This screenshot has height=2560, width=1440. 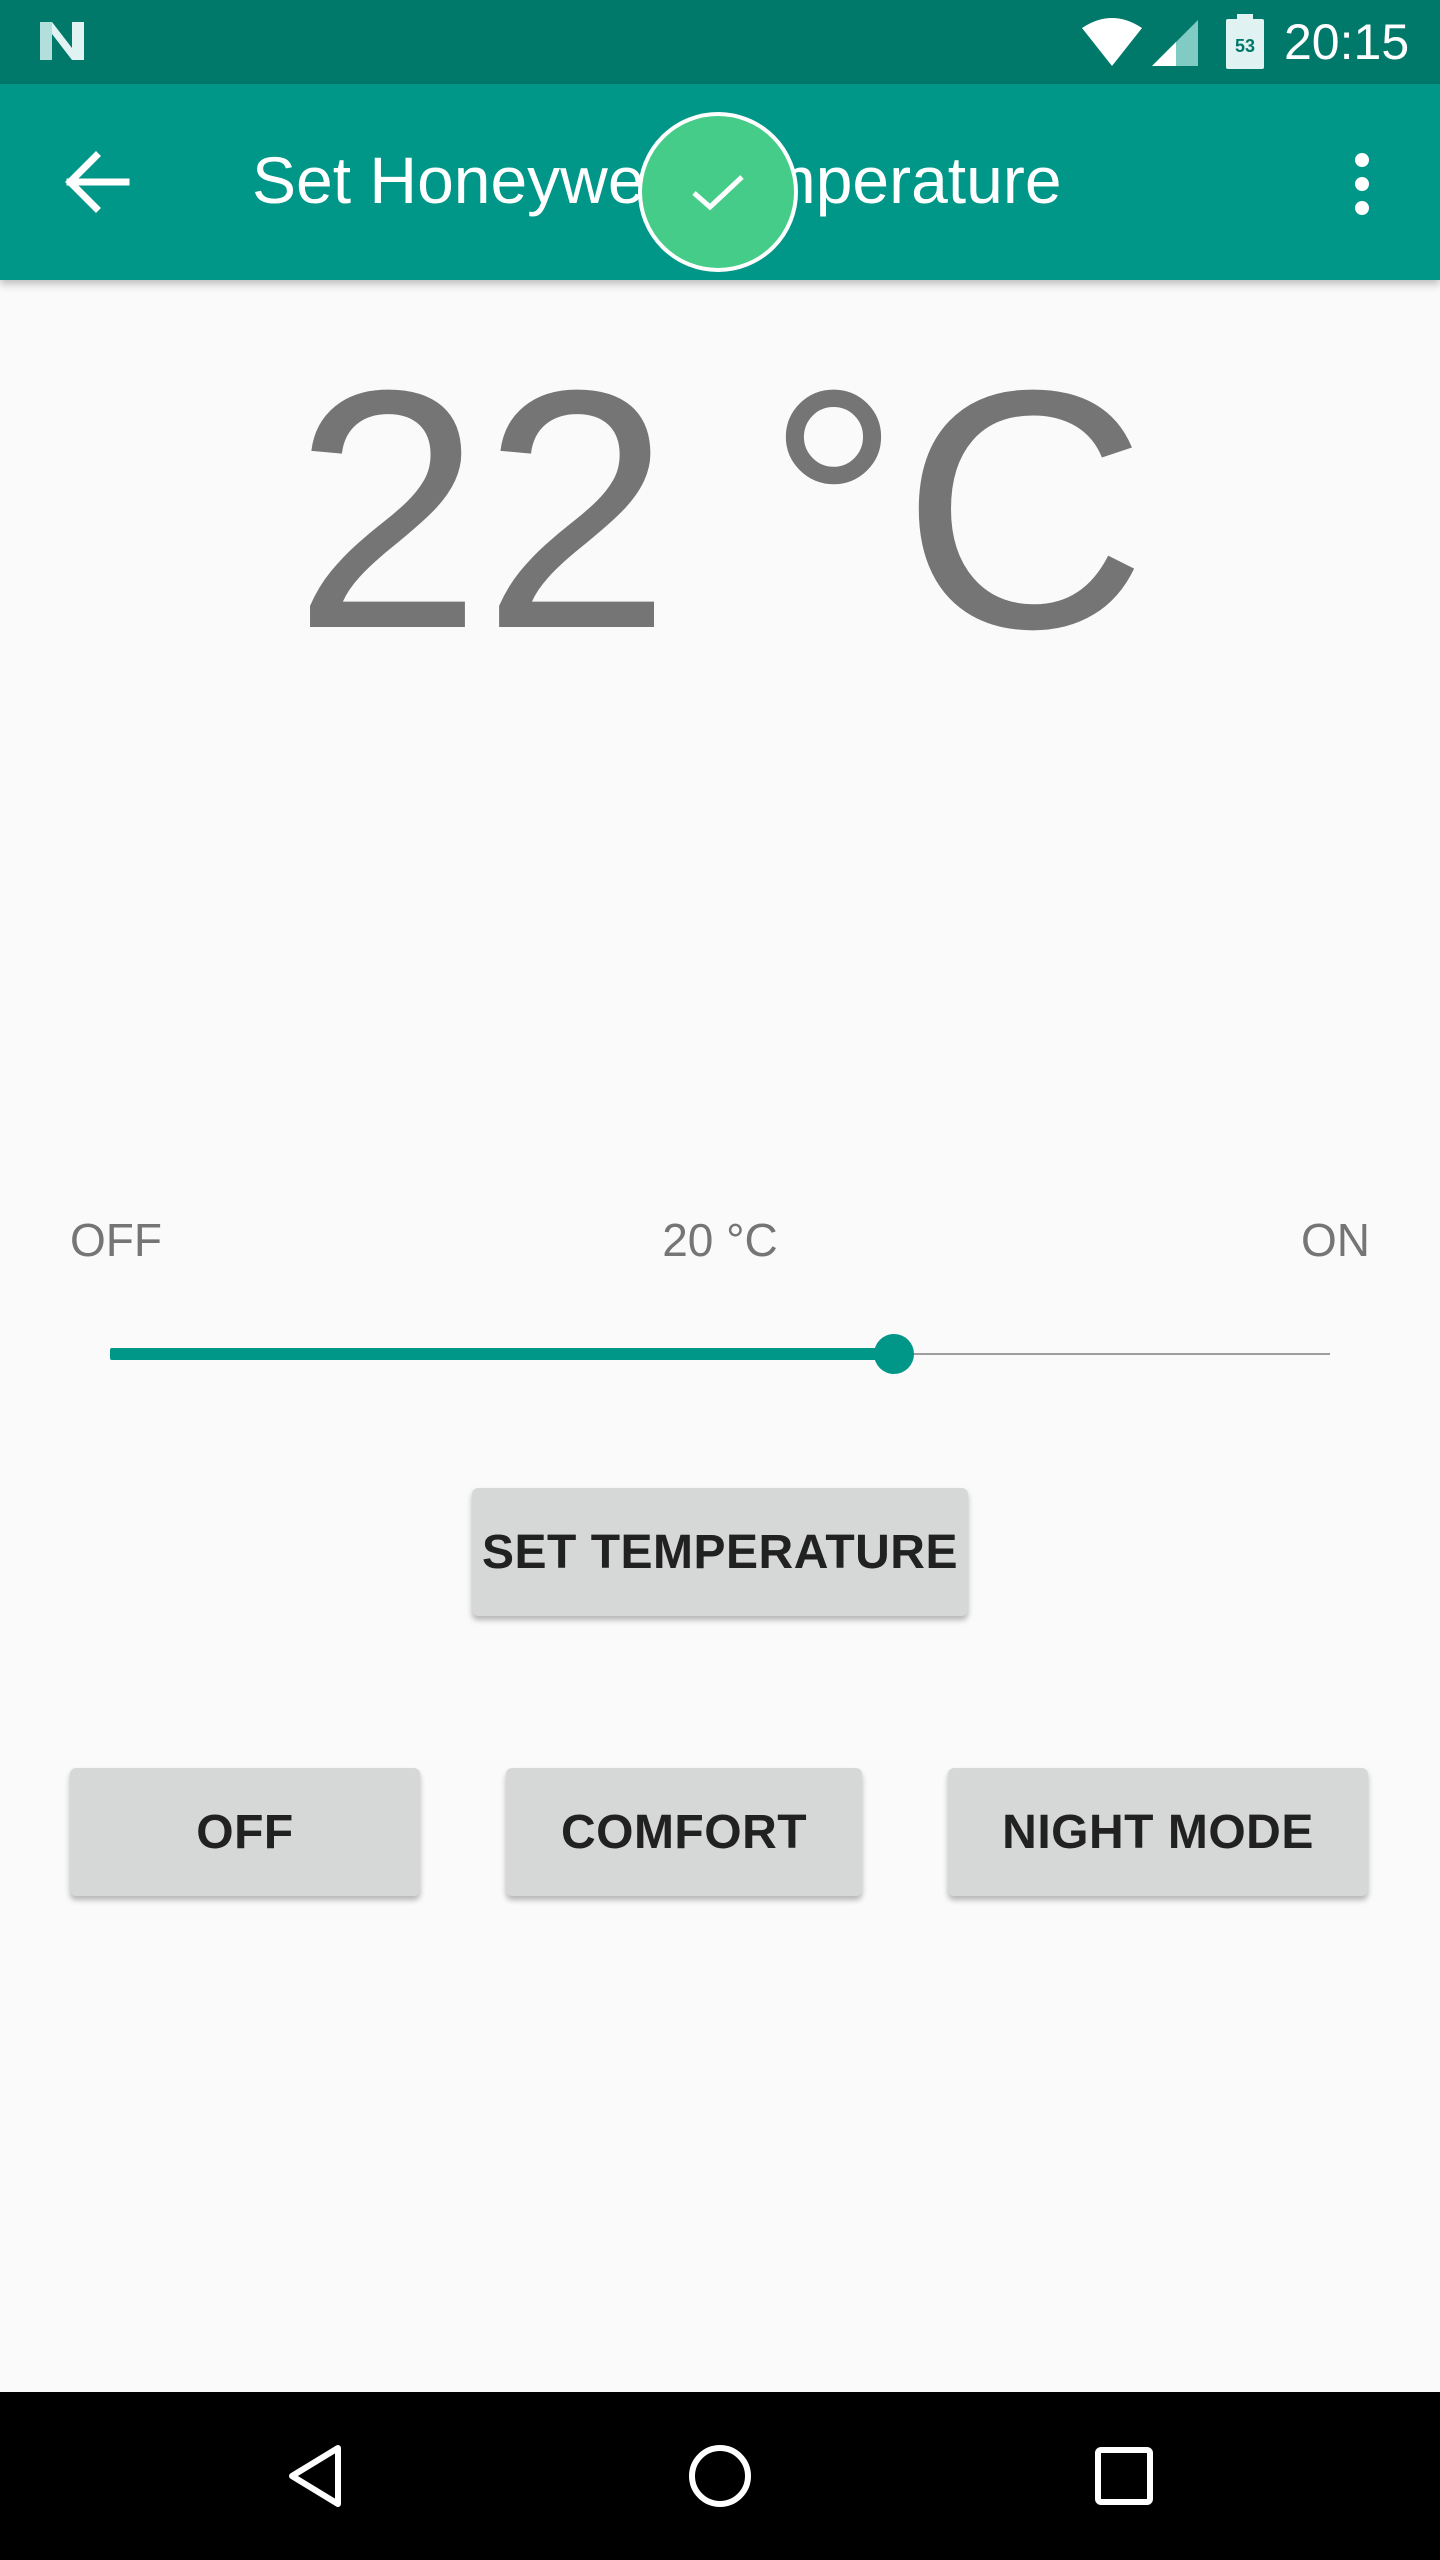 I want to click on recents-square-icon, so click(x=1124, y=2476).